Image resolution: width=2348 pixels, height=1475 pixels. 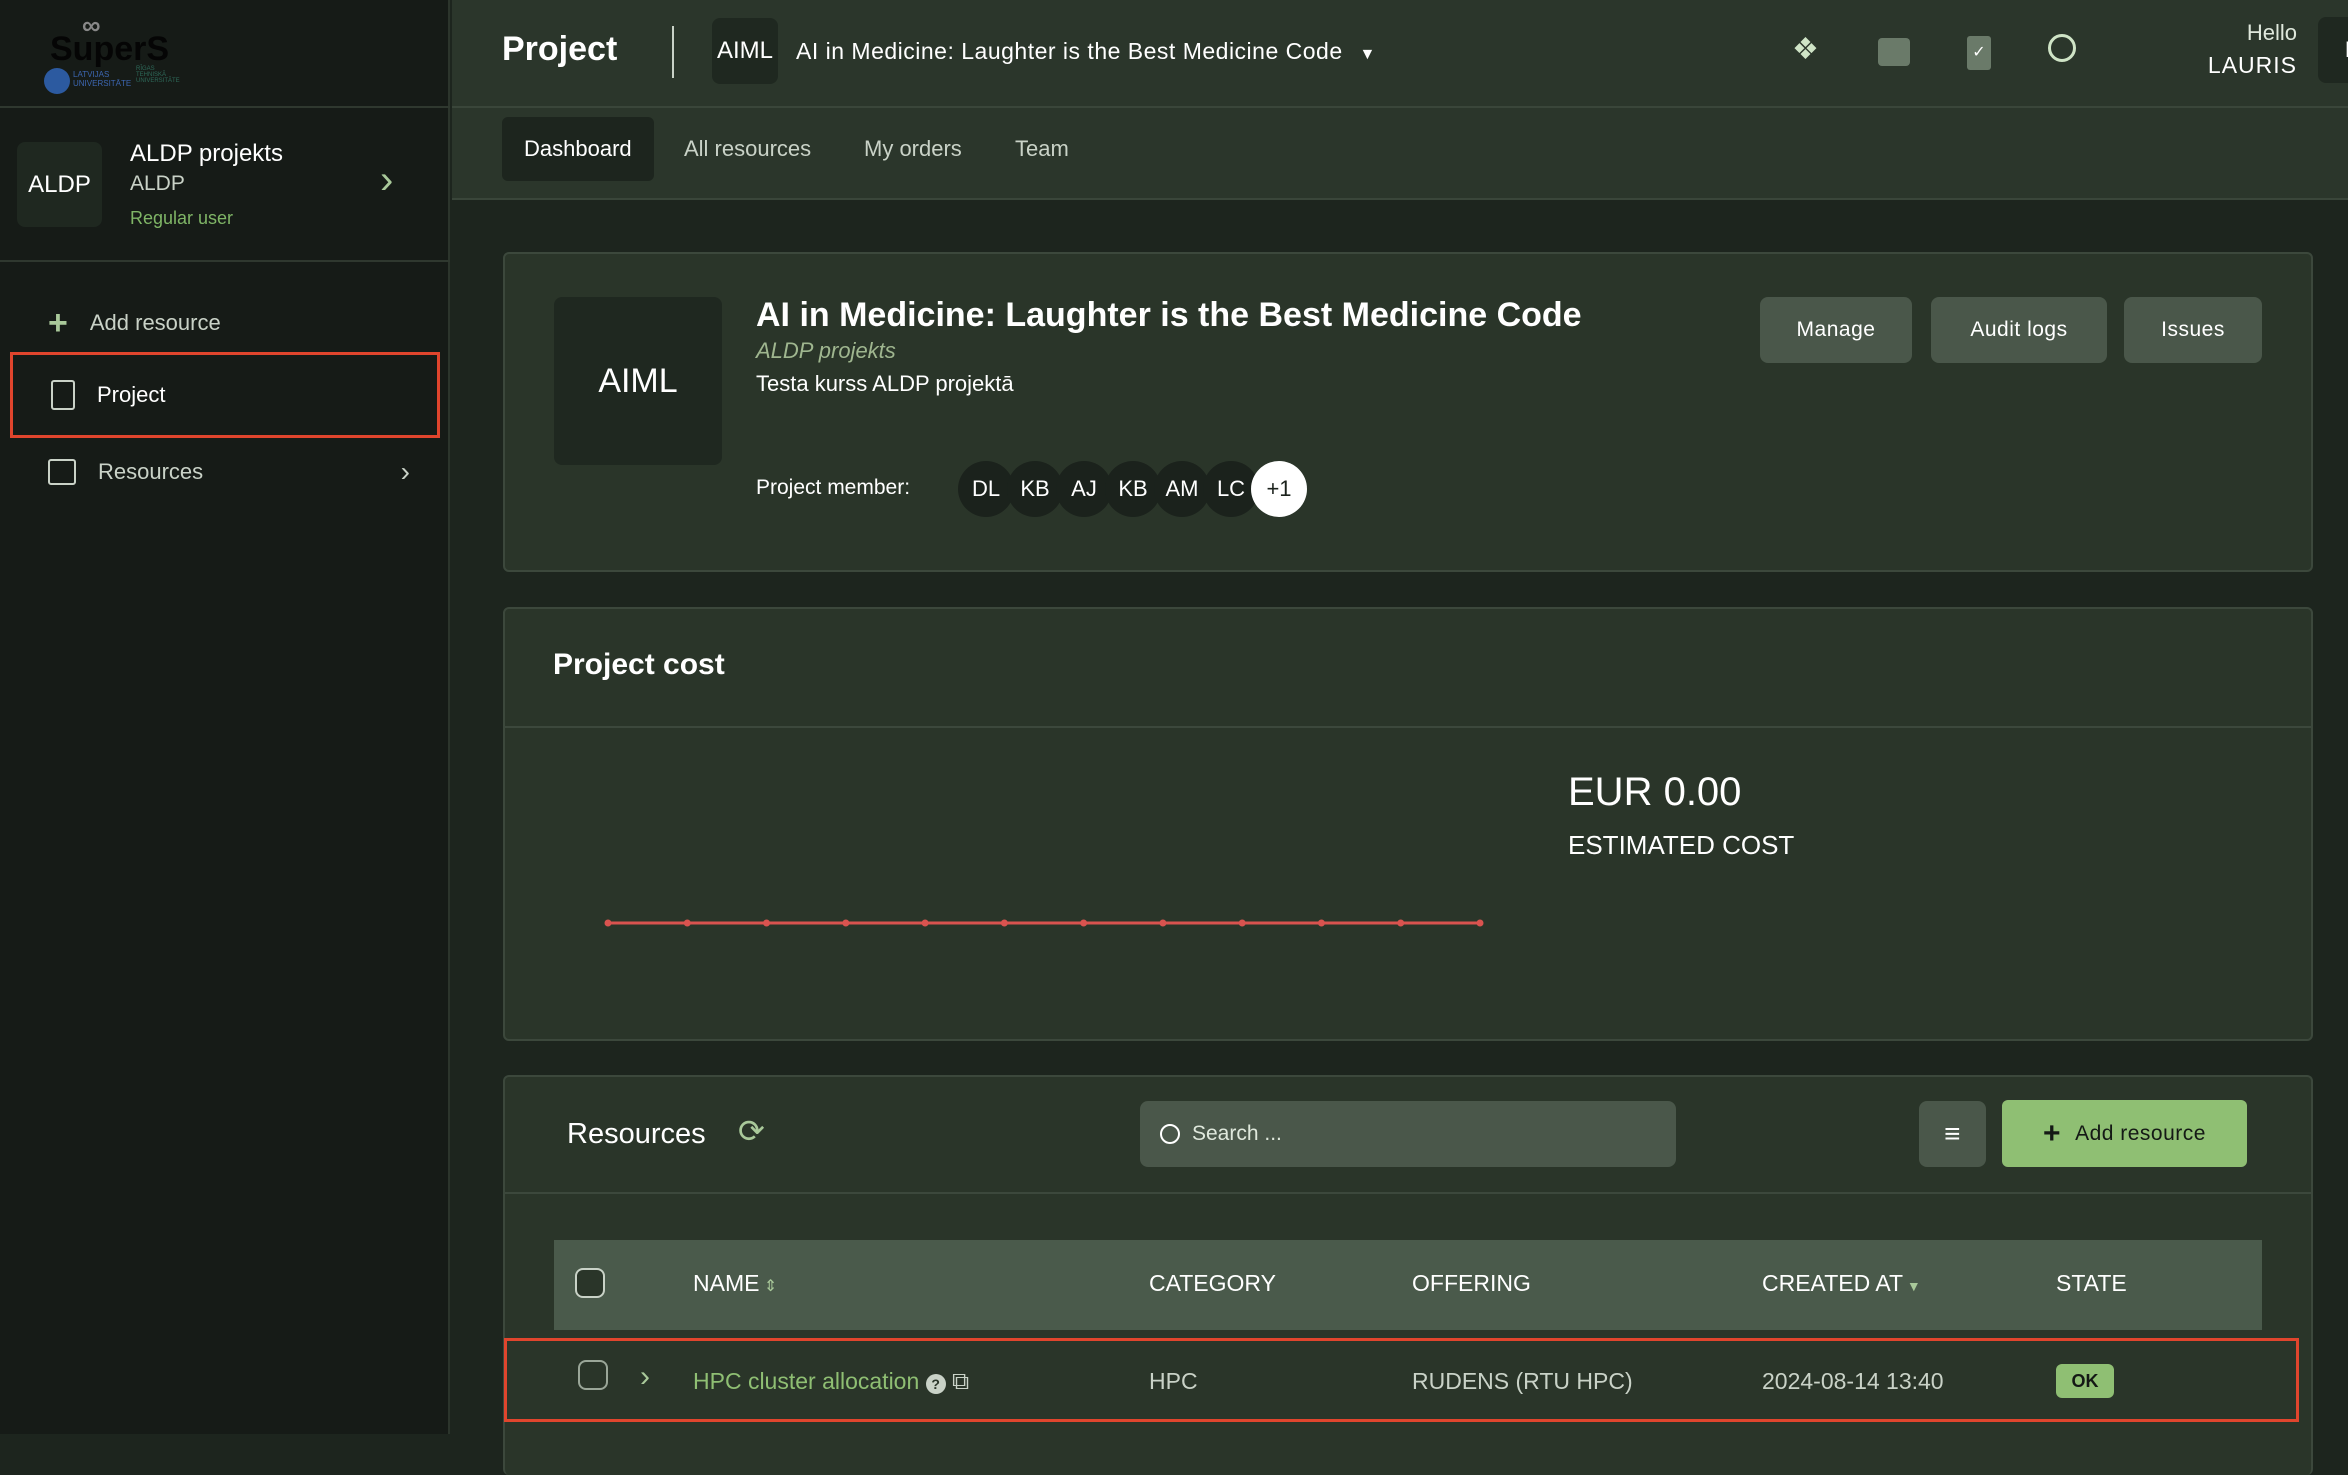 What do you see at coordinates (225, 185) in the screenshot?
I see `organization-card: ALDP ALDP projekts ALDP Regular user ›` at bounding box center [225, 185].